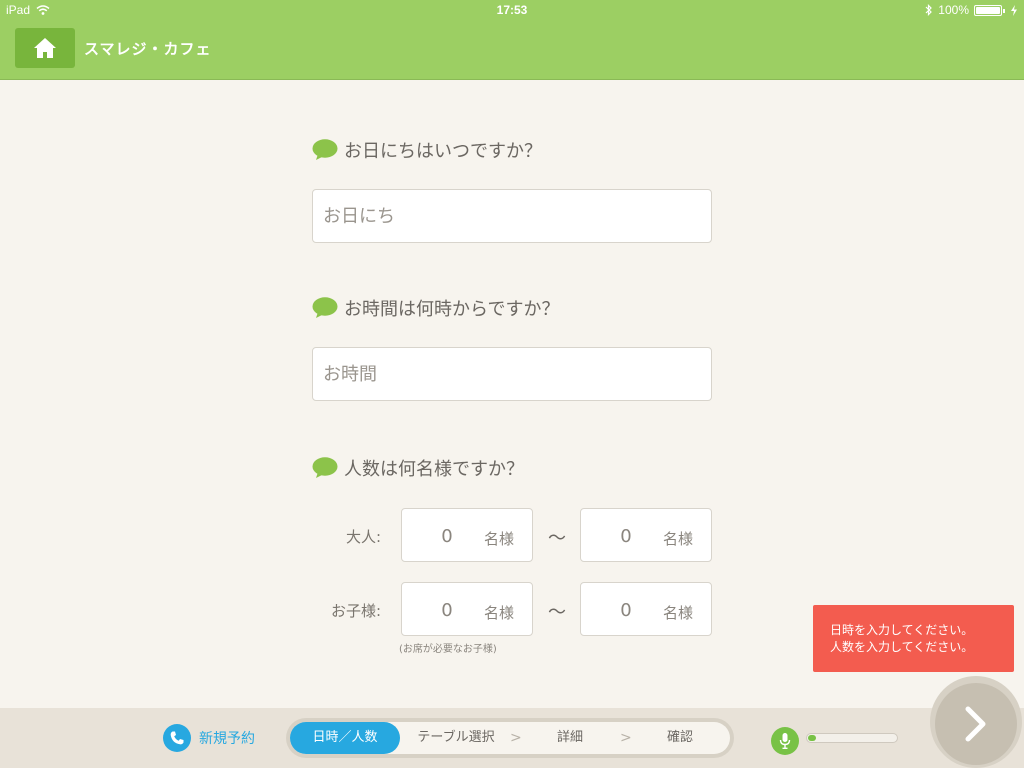 Image resolution: width=1024 pixels, height=768 pixels. I want to click on step-confirm: 確認, so click(680, 738).